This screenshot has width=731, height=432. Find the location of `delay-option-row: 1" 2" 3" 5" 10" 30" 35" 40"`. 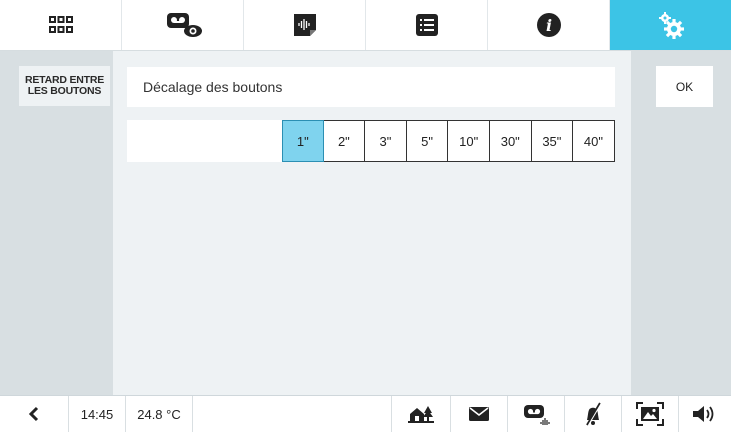

delay-option-row: 1" 2" 3" 5" 10" 30" 35" 40" is located at coordinates (371, 141).